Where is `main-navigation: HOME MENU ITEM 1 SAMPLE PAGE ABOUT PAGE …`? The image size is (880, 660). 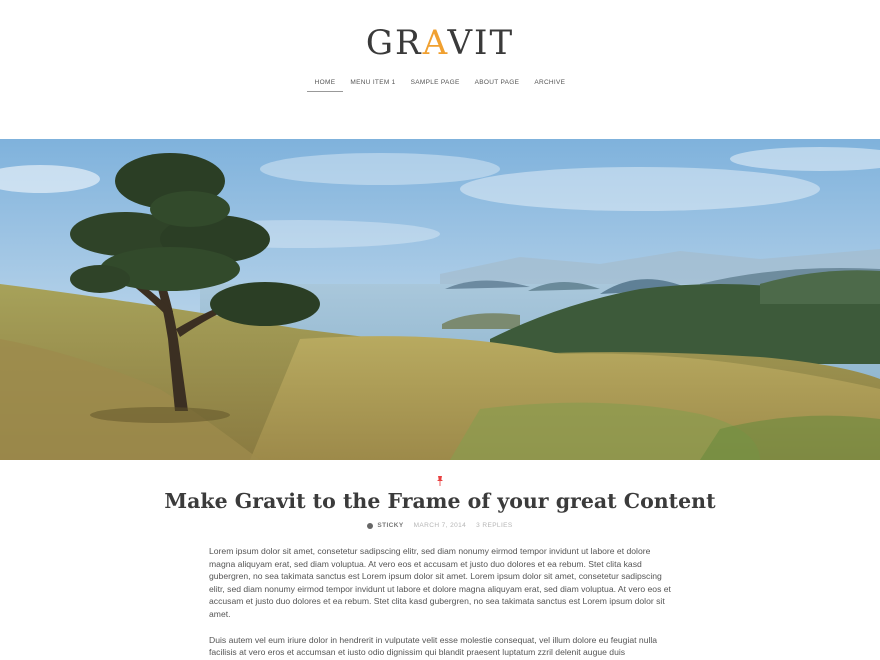
main-navigation: HOME MENU ITEM 1 SAMPLE PAGE ABOUT PAGE … is located at coordinates (440, 85).